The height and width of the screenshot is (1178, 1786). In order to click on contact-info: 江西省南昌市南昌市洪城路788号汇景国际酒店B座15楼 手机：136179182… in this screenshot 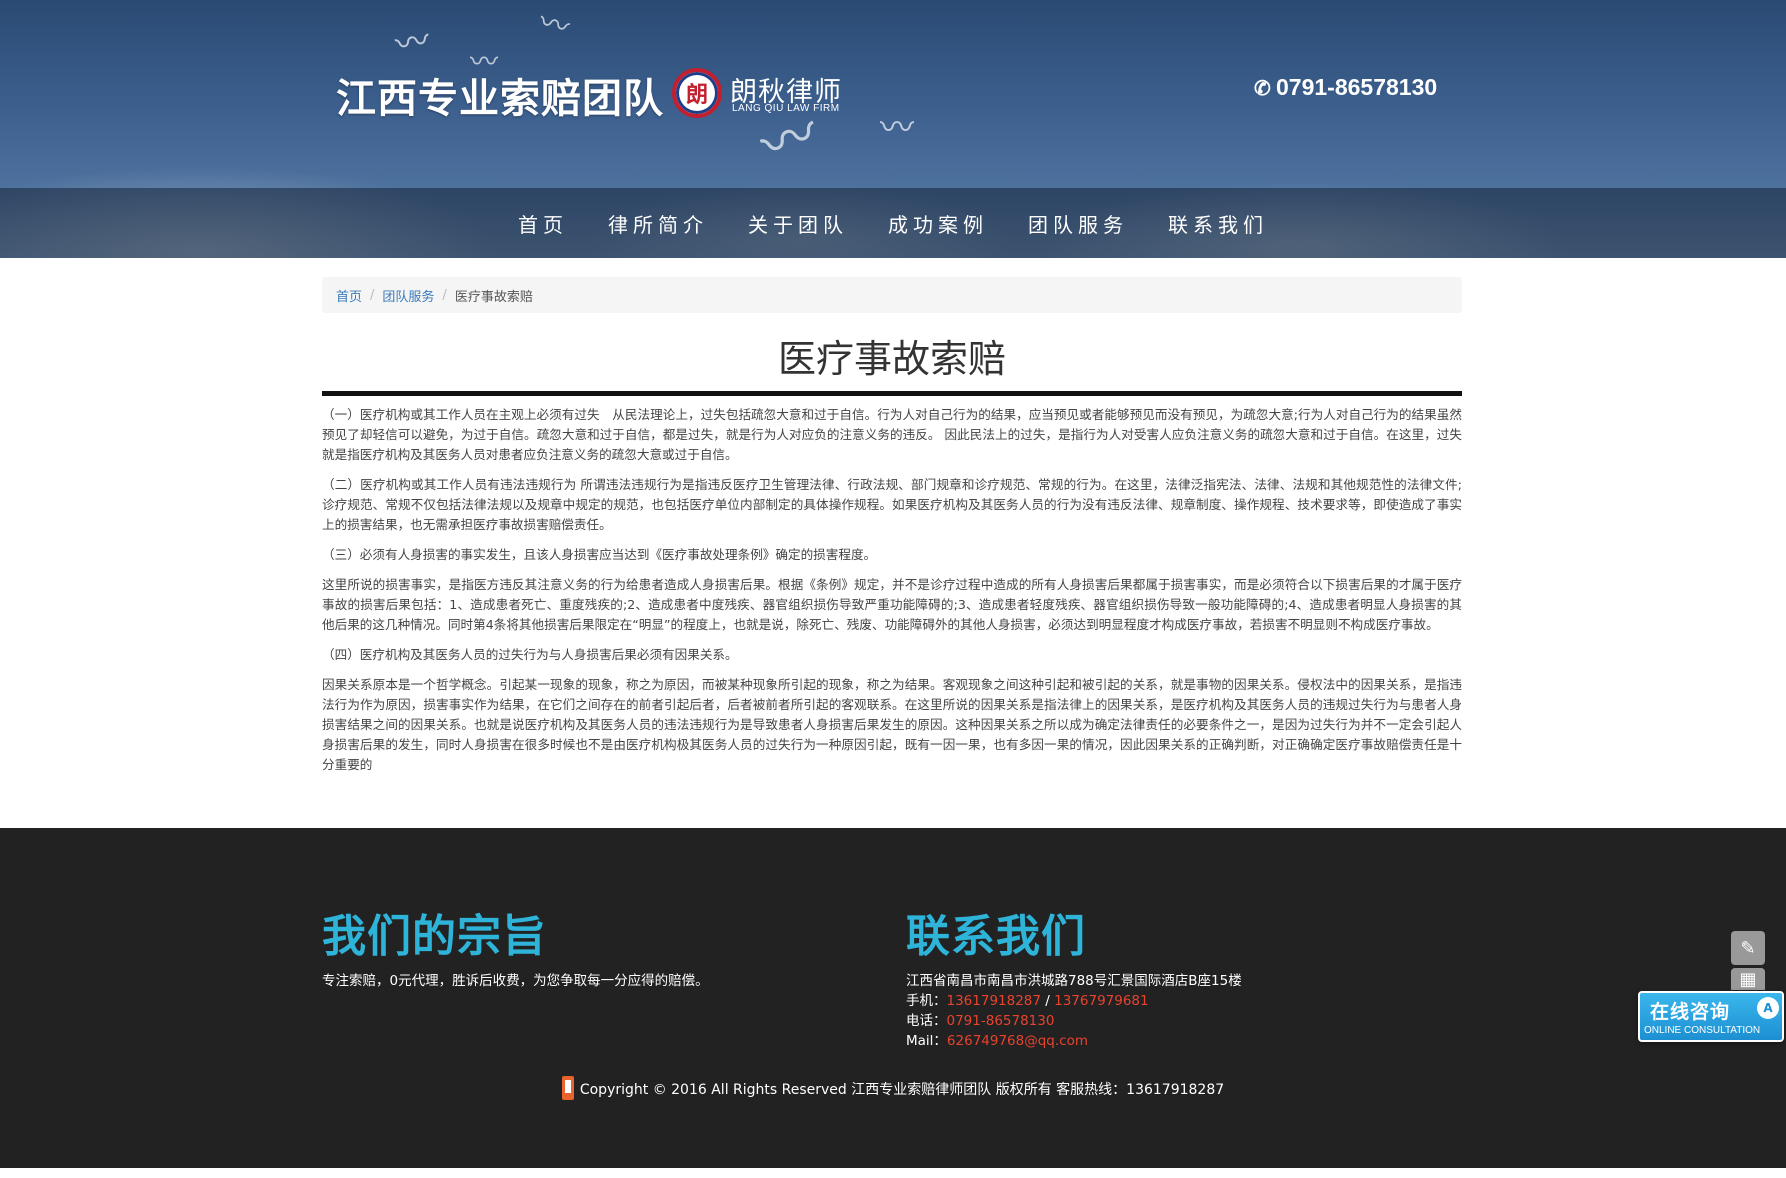, I will do `click(1074, 1011)`.